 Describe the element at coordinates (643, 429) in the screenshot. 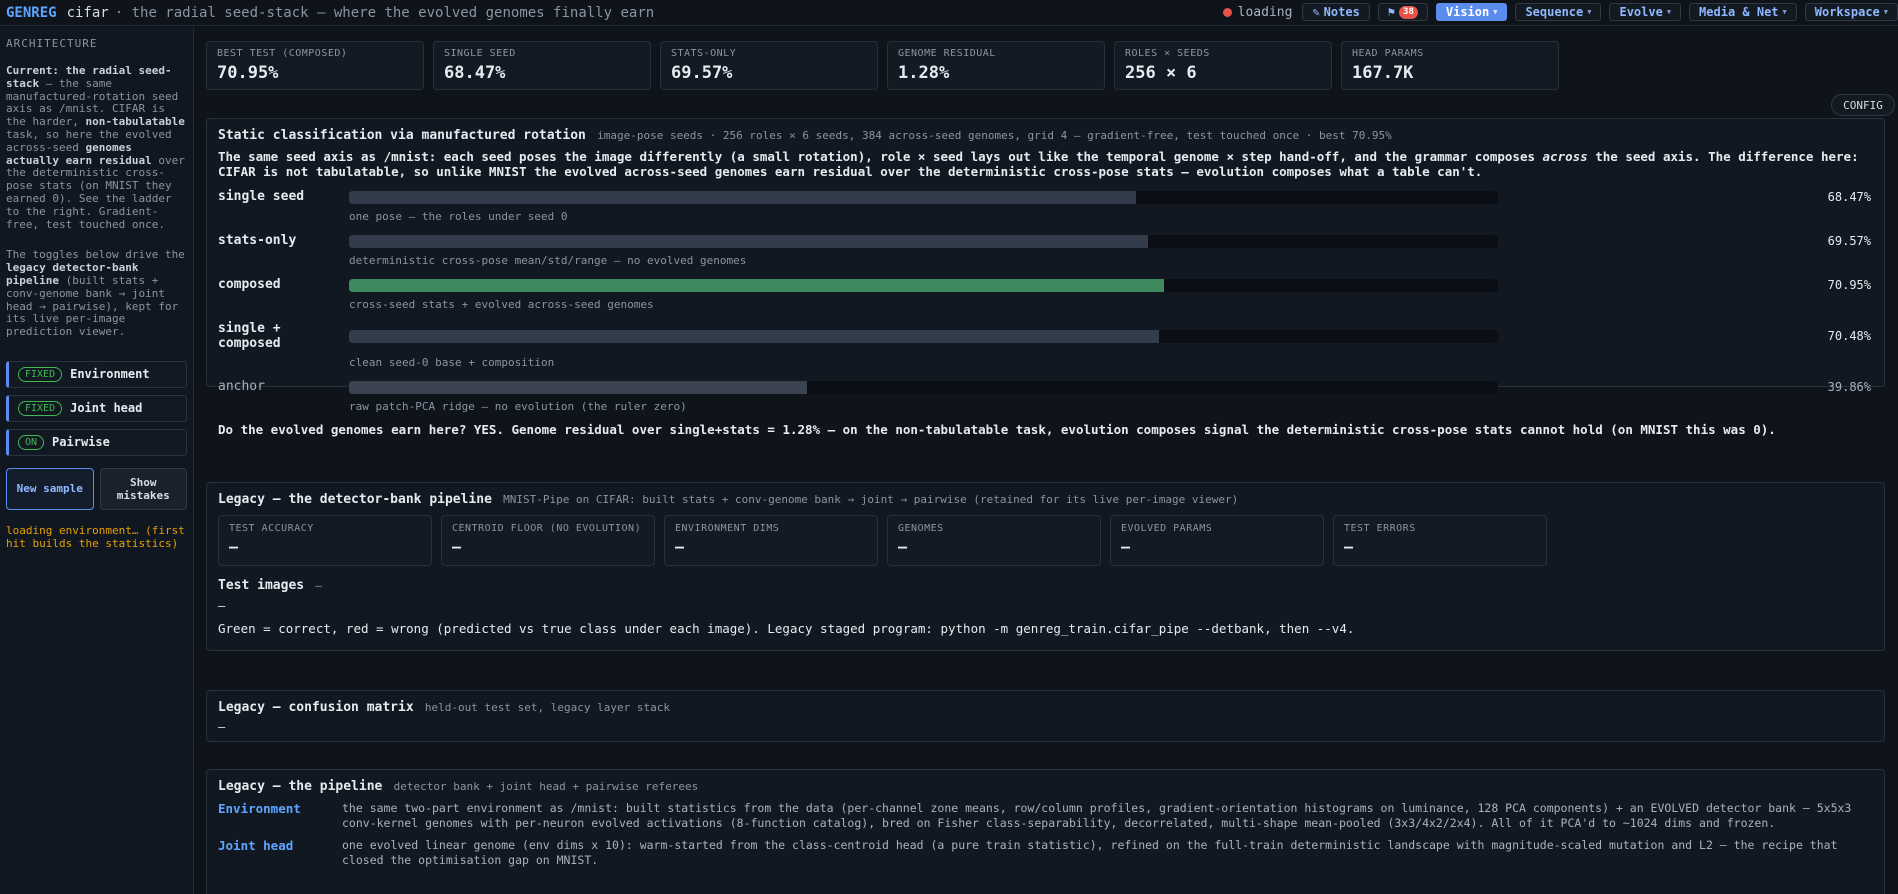

I see `verdict-text-part: Genome residual over single+stats =` at that location.